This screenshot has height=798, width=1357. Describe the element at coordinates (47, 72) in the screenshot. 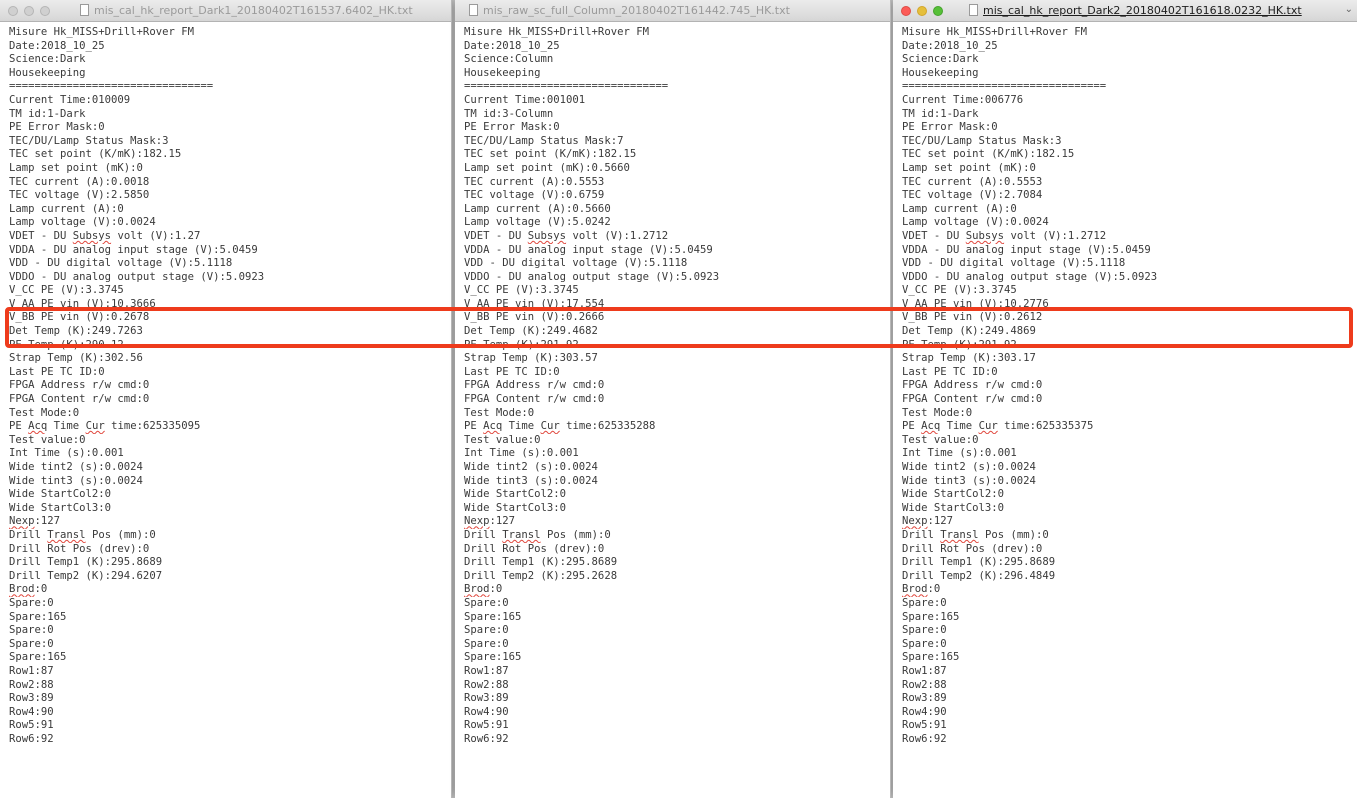

I see `text-line: Housekeeping` at that location.